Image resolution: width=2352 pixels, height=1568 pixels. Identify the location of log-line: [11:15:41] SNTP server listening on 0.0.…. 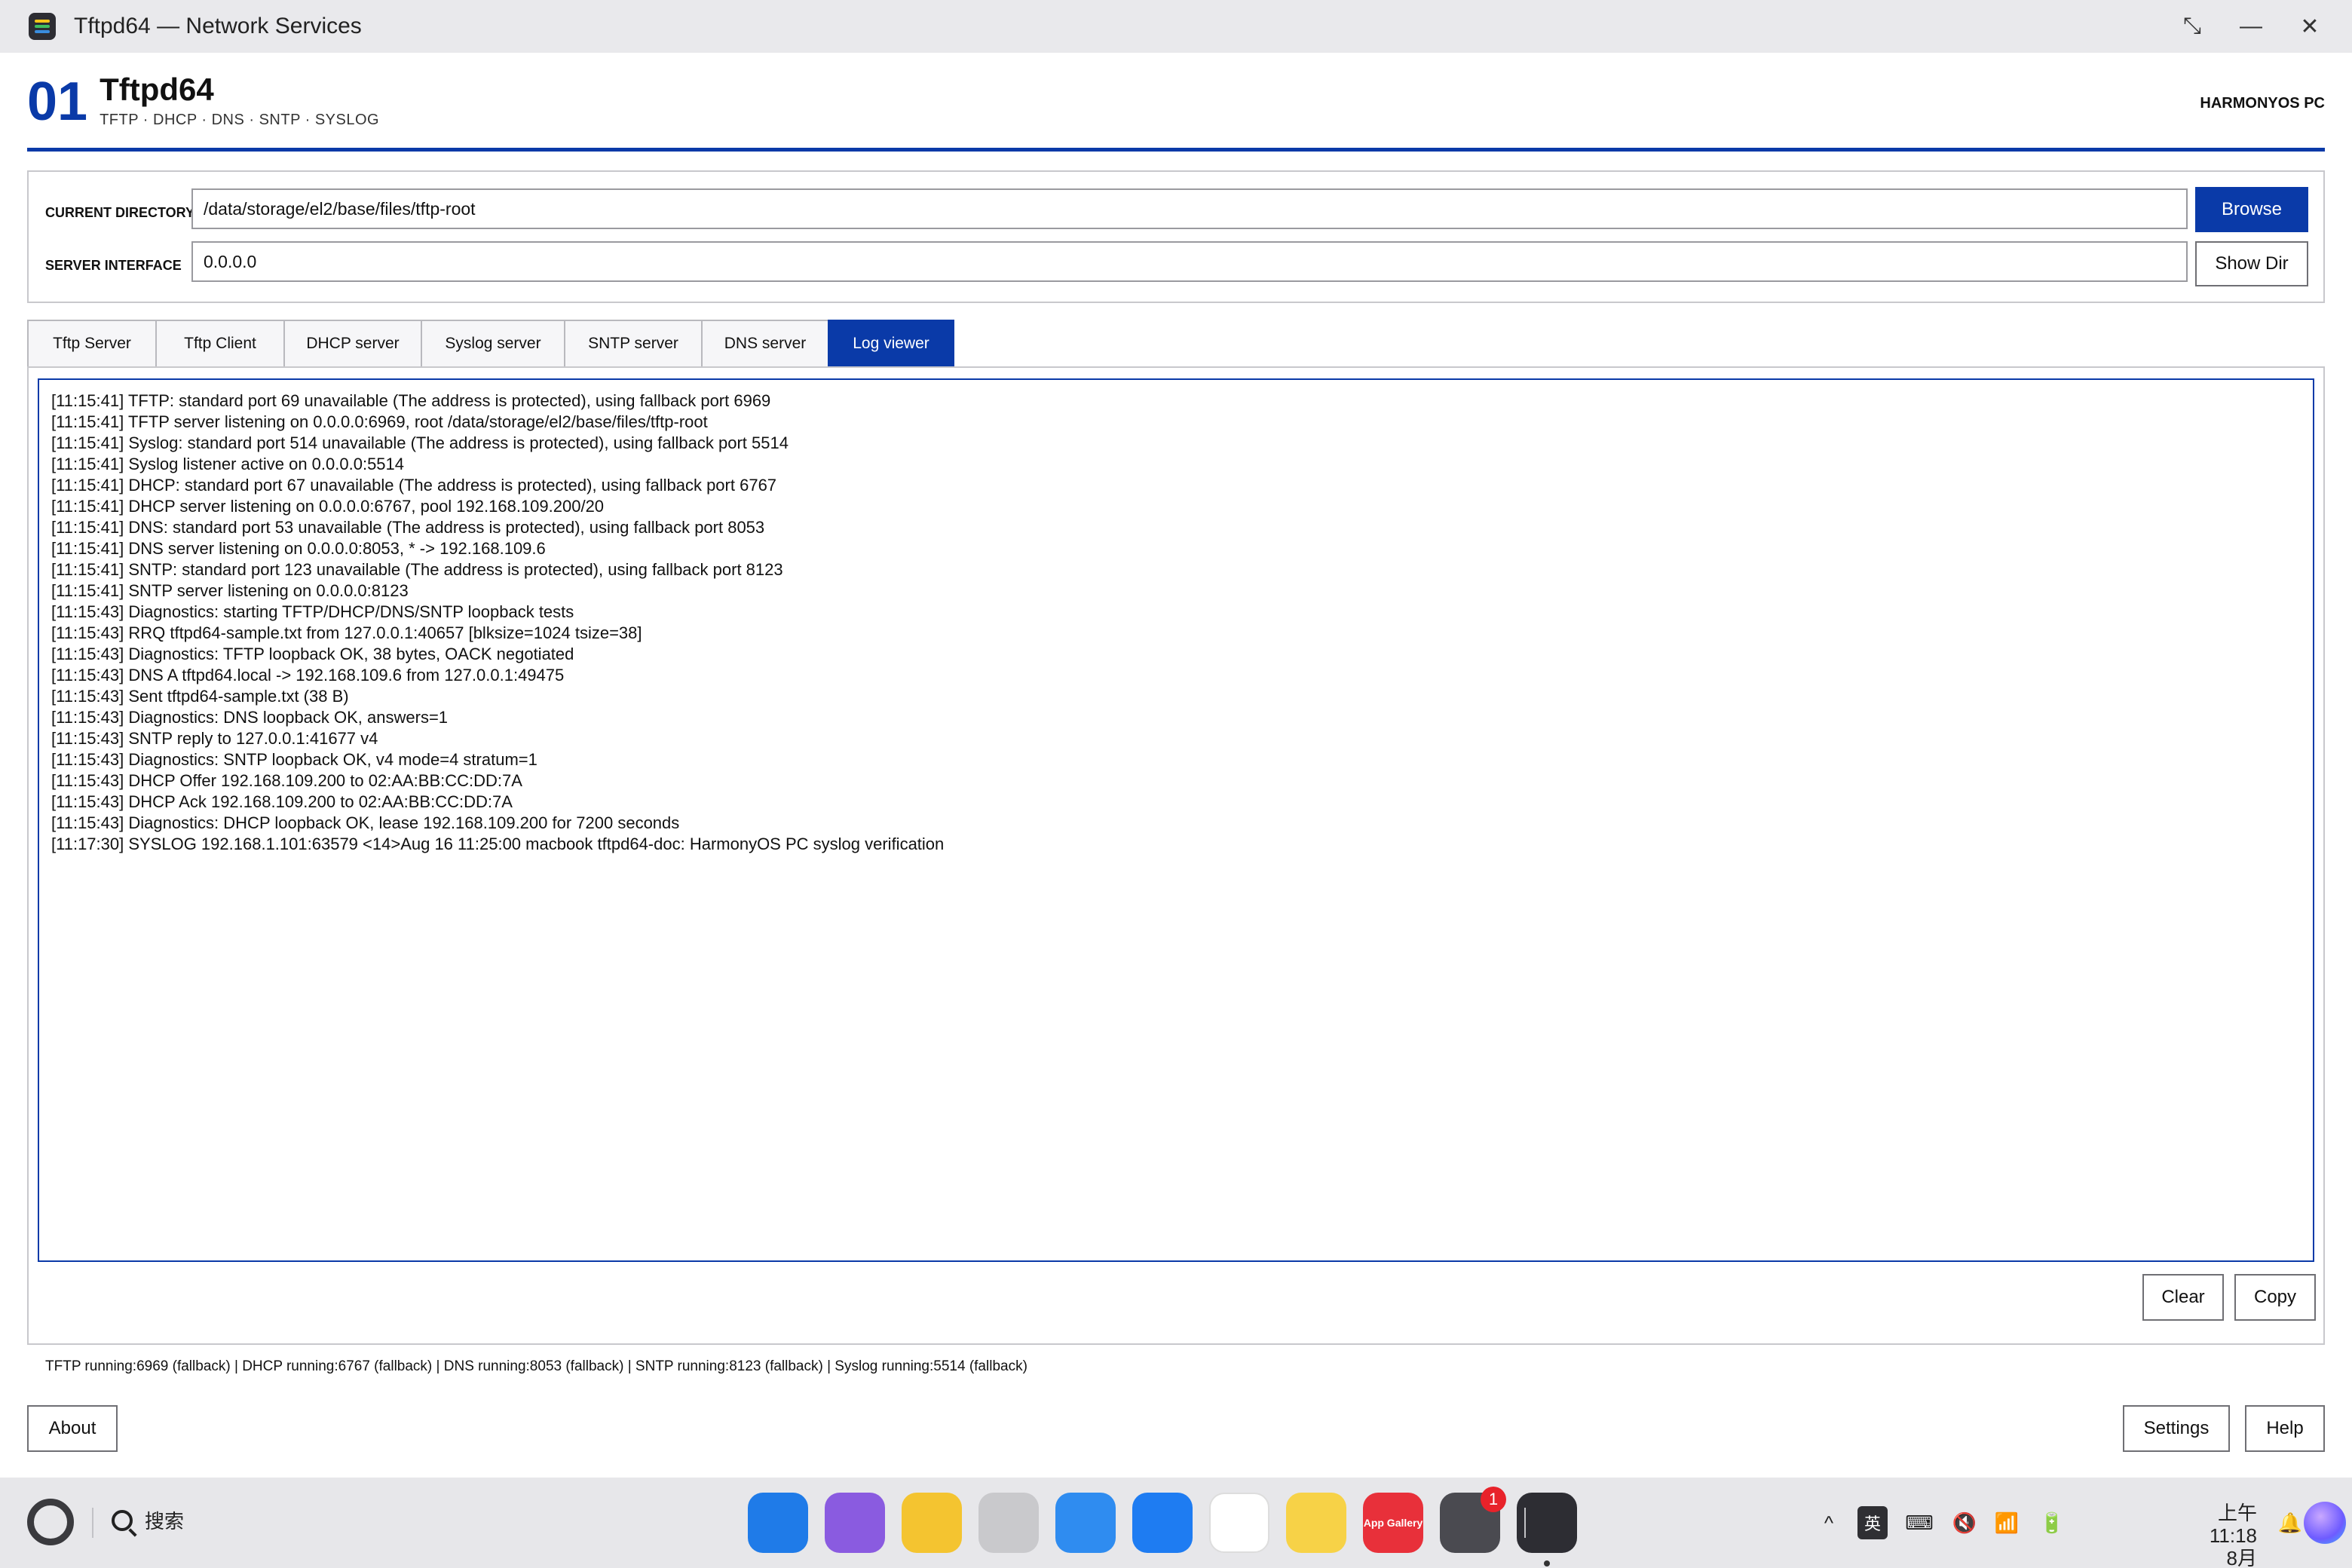
(230, 590).